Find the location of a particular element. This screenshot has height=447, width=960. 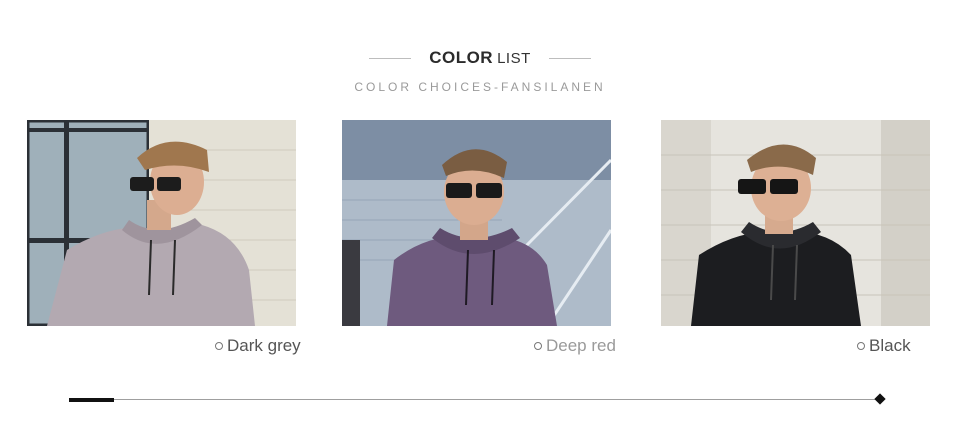

color-label: Deep red is located at coordinates (581, 345).